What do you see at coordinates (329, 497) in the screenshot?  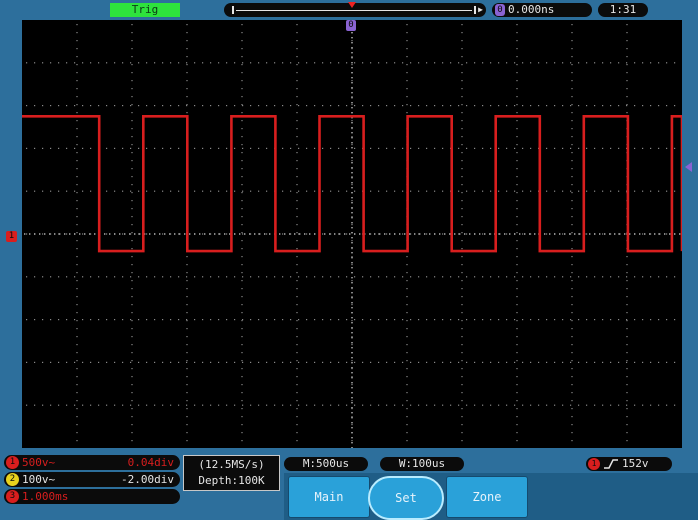 I see `menu-main-button: Main` at bounding box center [329, 497].